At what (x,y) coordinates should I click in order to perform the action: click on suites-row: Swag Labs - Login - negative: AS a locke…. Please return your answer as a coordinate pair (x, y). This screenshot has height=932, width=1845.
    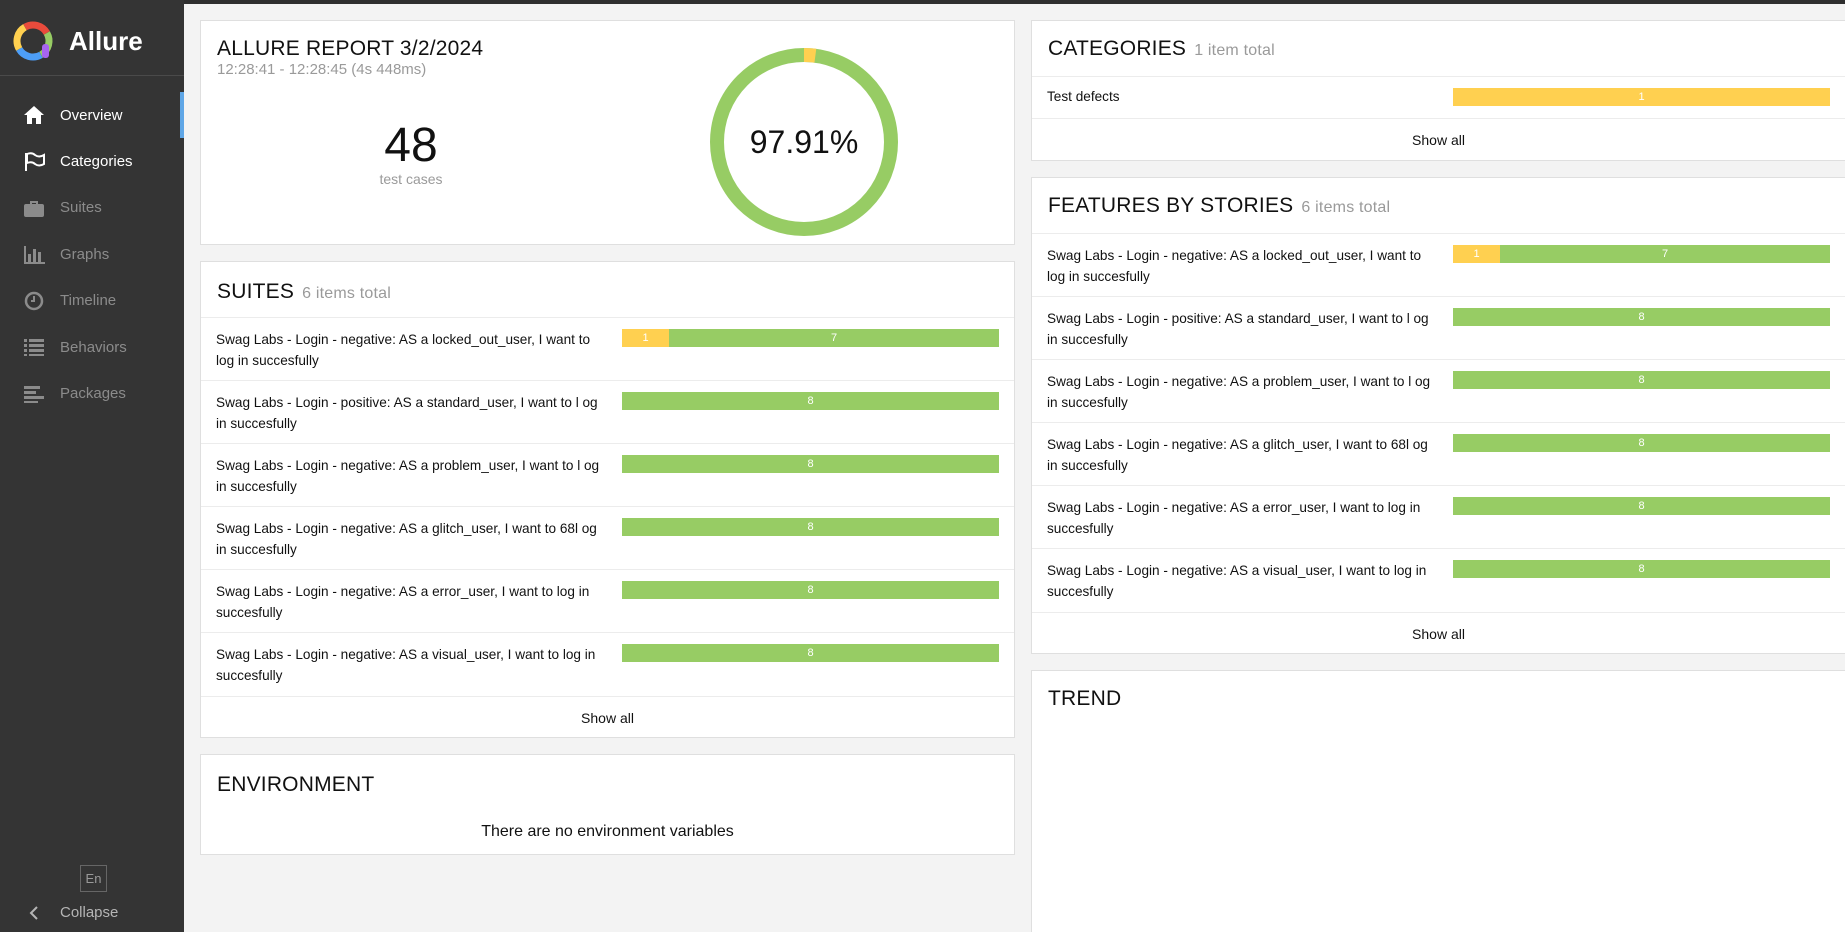
    Looking at the image, I should click on (607, 348).